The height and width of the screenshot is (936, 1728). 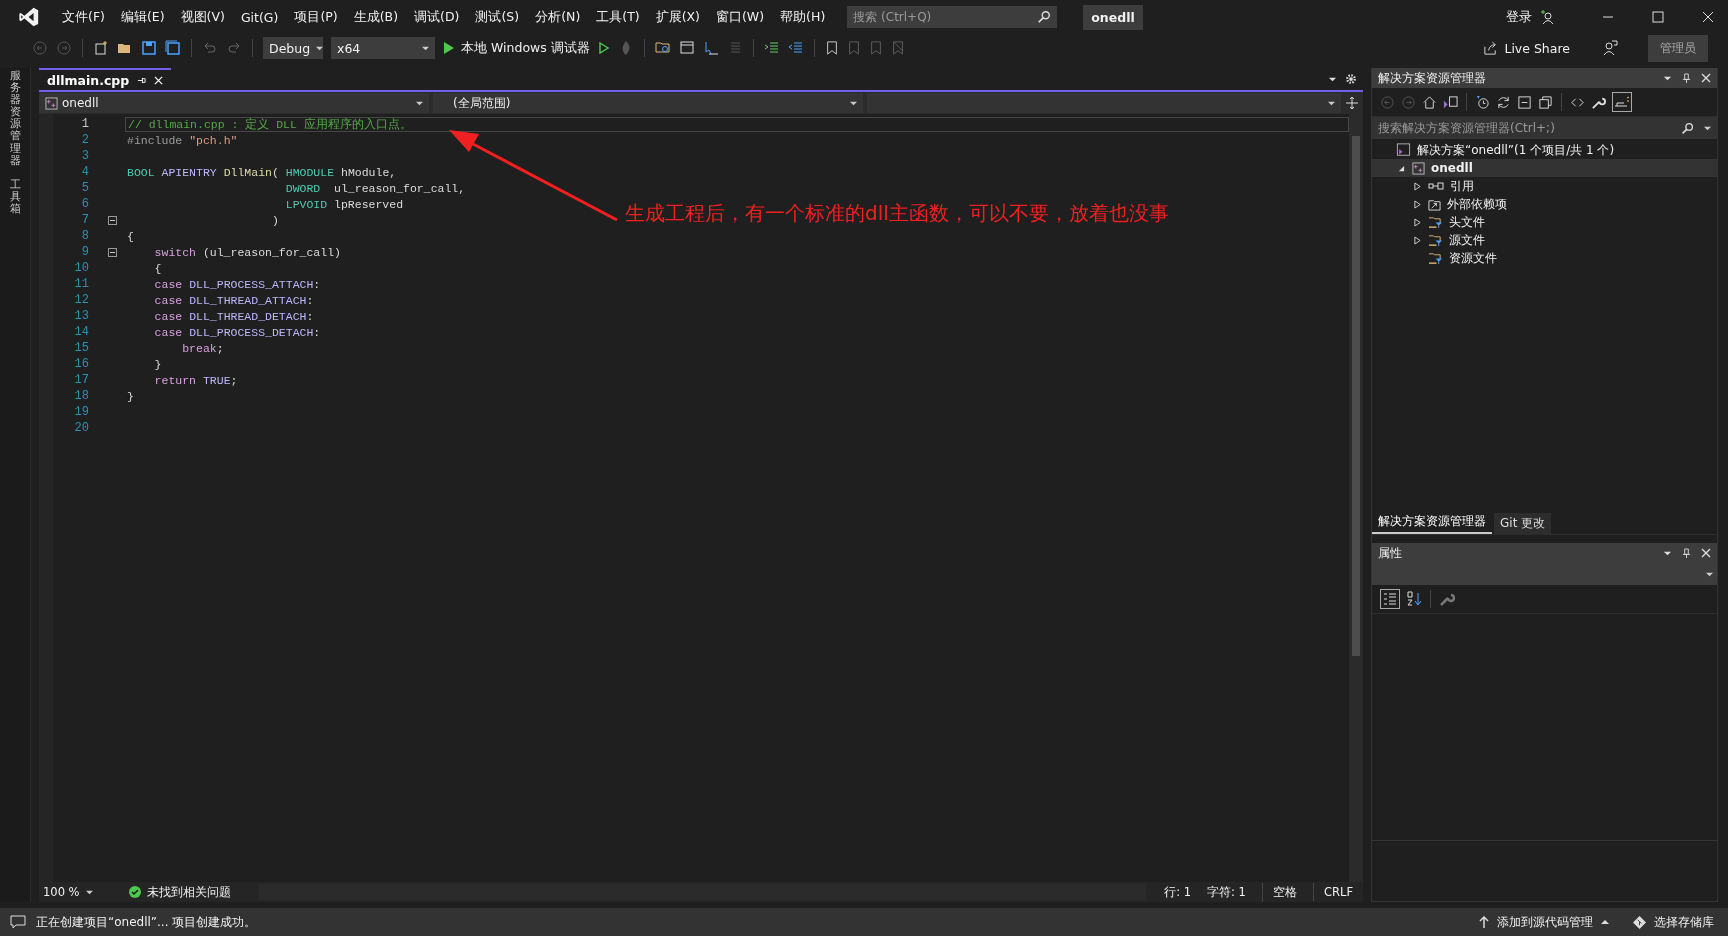 What do you see at coordinates (234, 48) in the screenshot?
I see `redo-icon` at bounding box center [234, 48].